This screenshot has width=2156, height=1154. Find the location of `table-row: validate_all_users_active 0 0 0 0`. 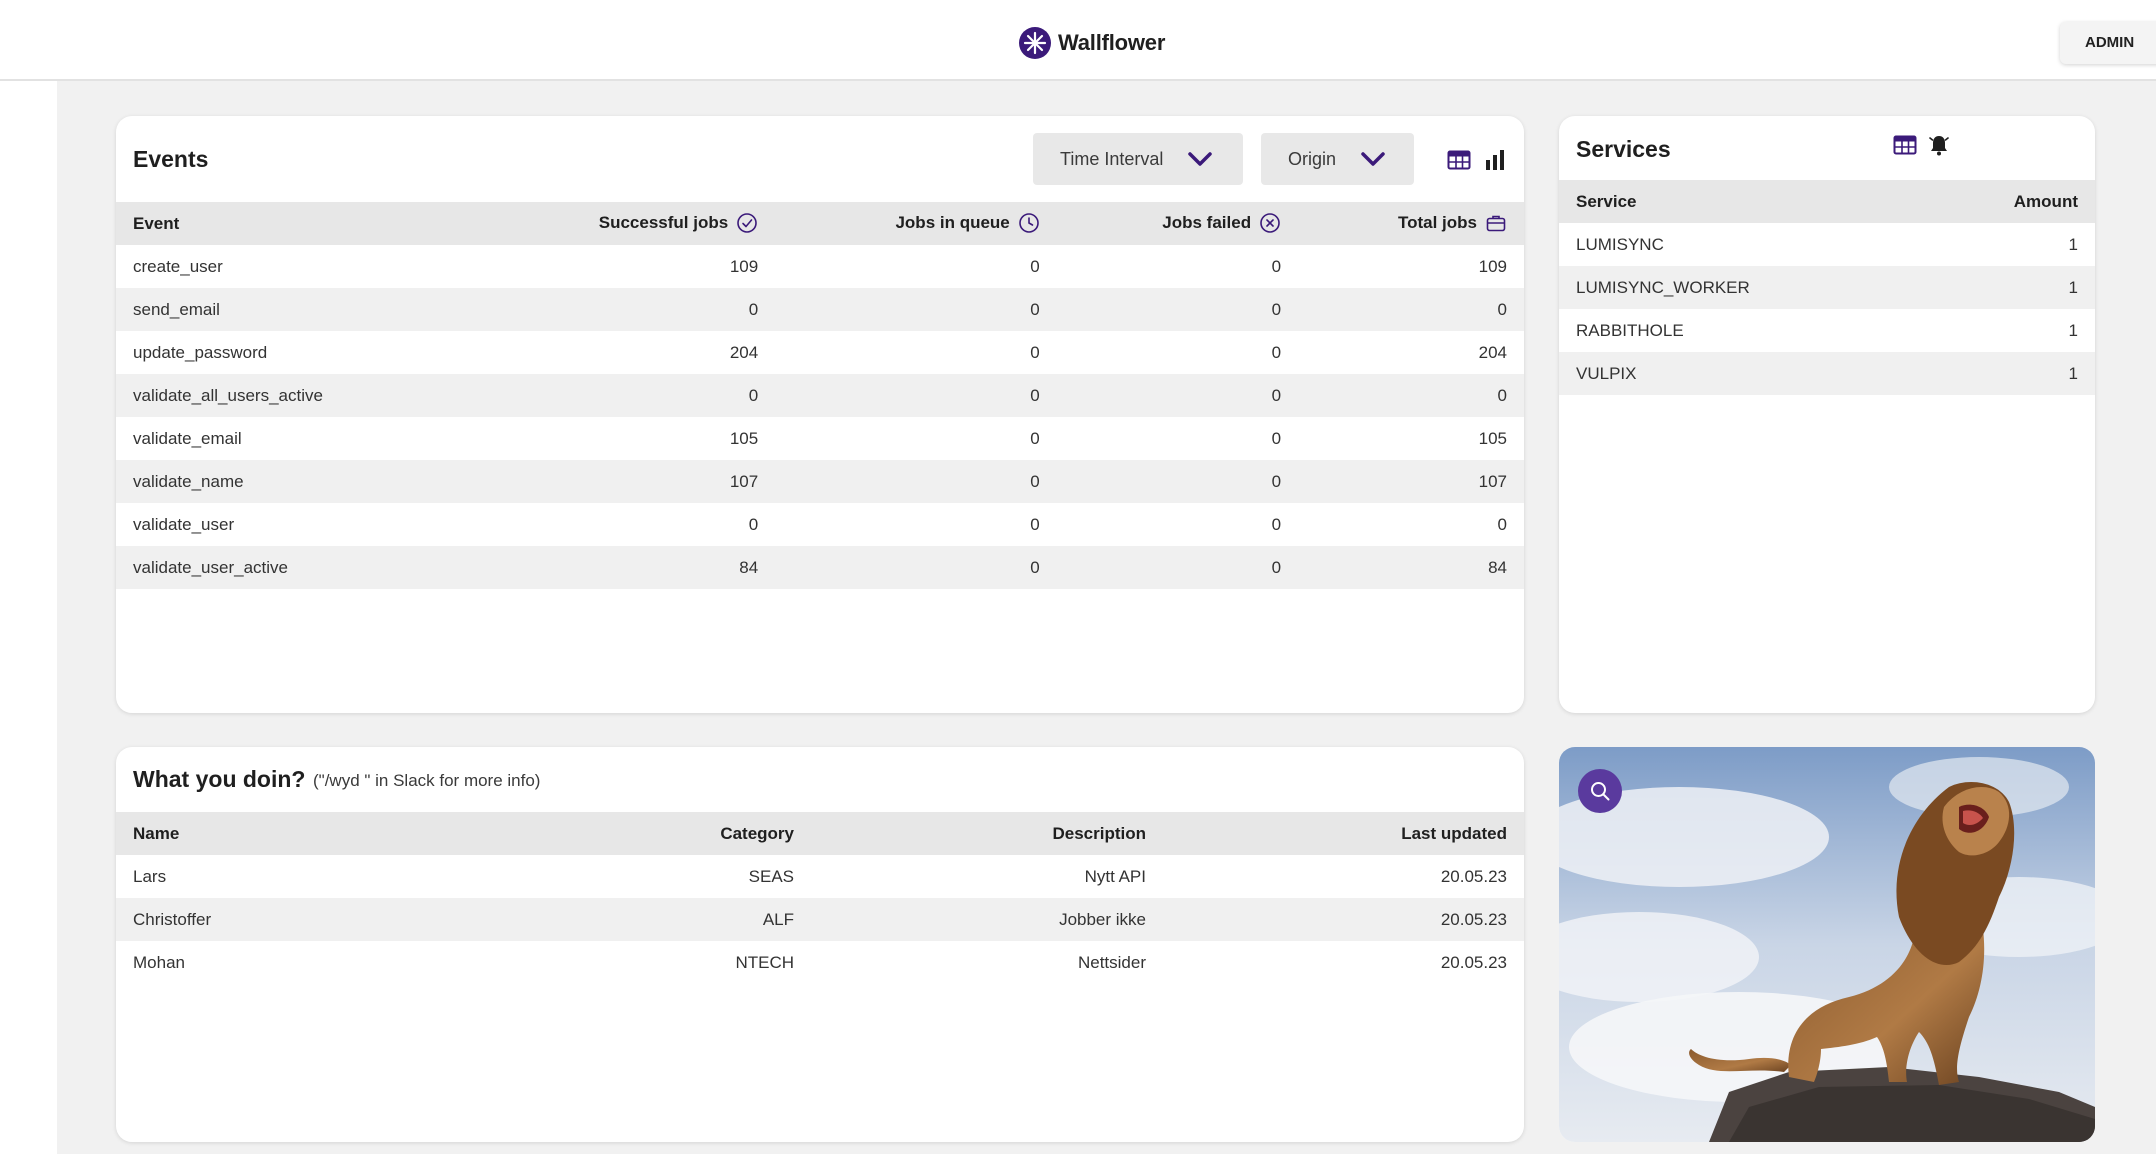

table-row: validate_all_users_active 0 0 0 0 is located at coordinates (820, 395).